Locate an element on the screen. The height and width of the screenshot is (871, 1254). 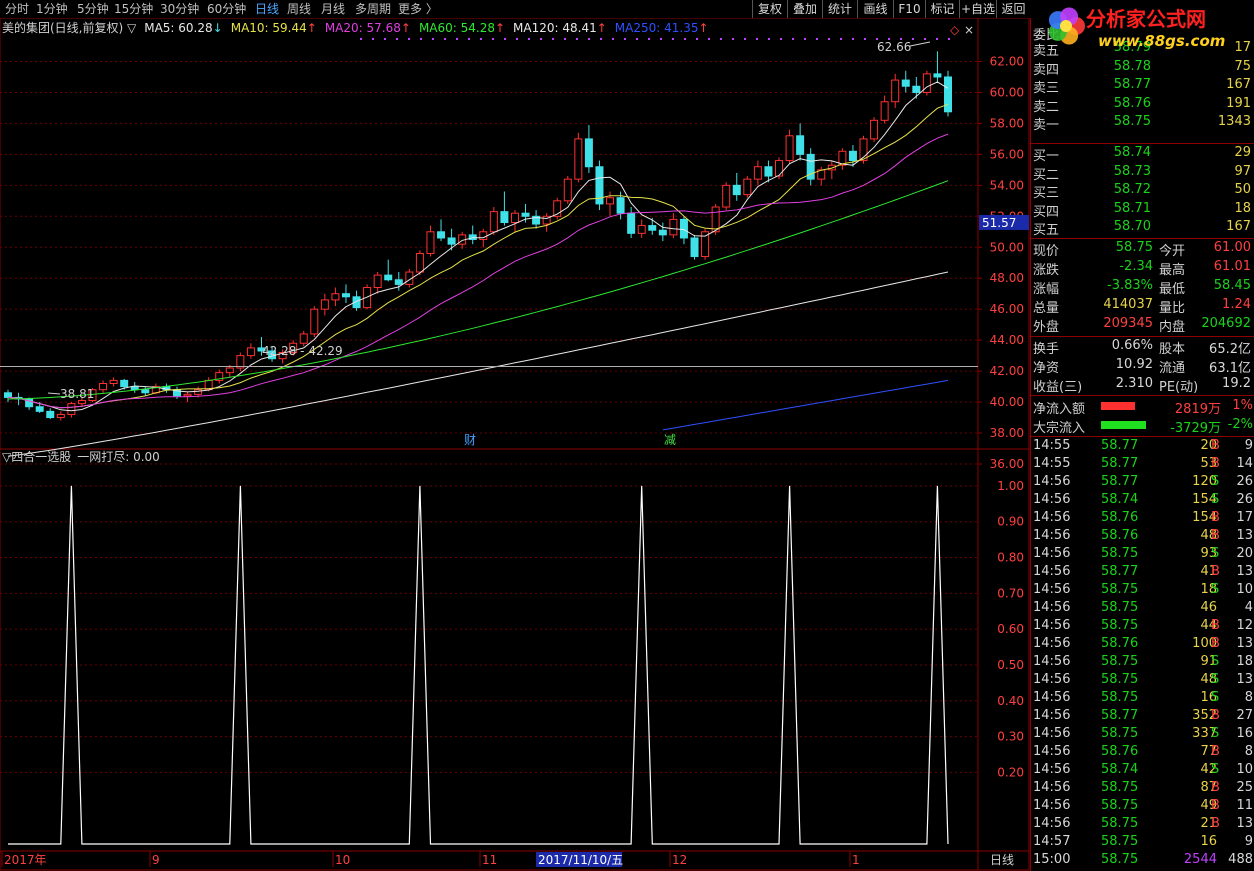
date-cursor-label: 2017/11/10/五 is located at coordinates (580, 860).